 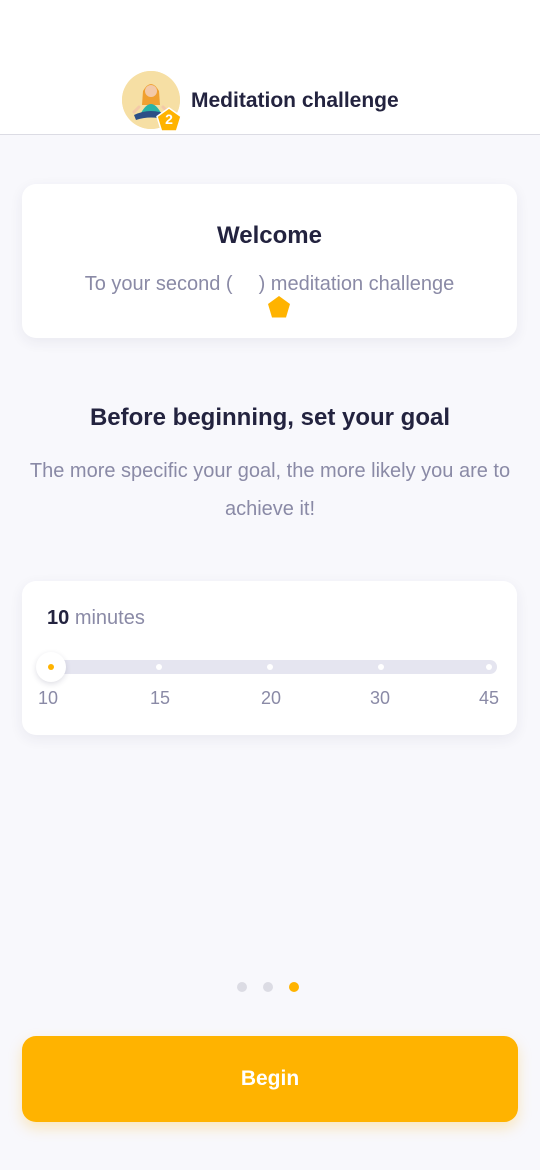 What do you see at coordinates (109, 618) in the screenshot?
I see `minutes-unit: minutes` at bounding box center [109, 618].